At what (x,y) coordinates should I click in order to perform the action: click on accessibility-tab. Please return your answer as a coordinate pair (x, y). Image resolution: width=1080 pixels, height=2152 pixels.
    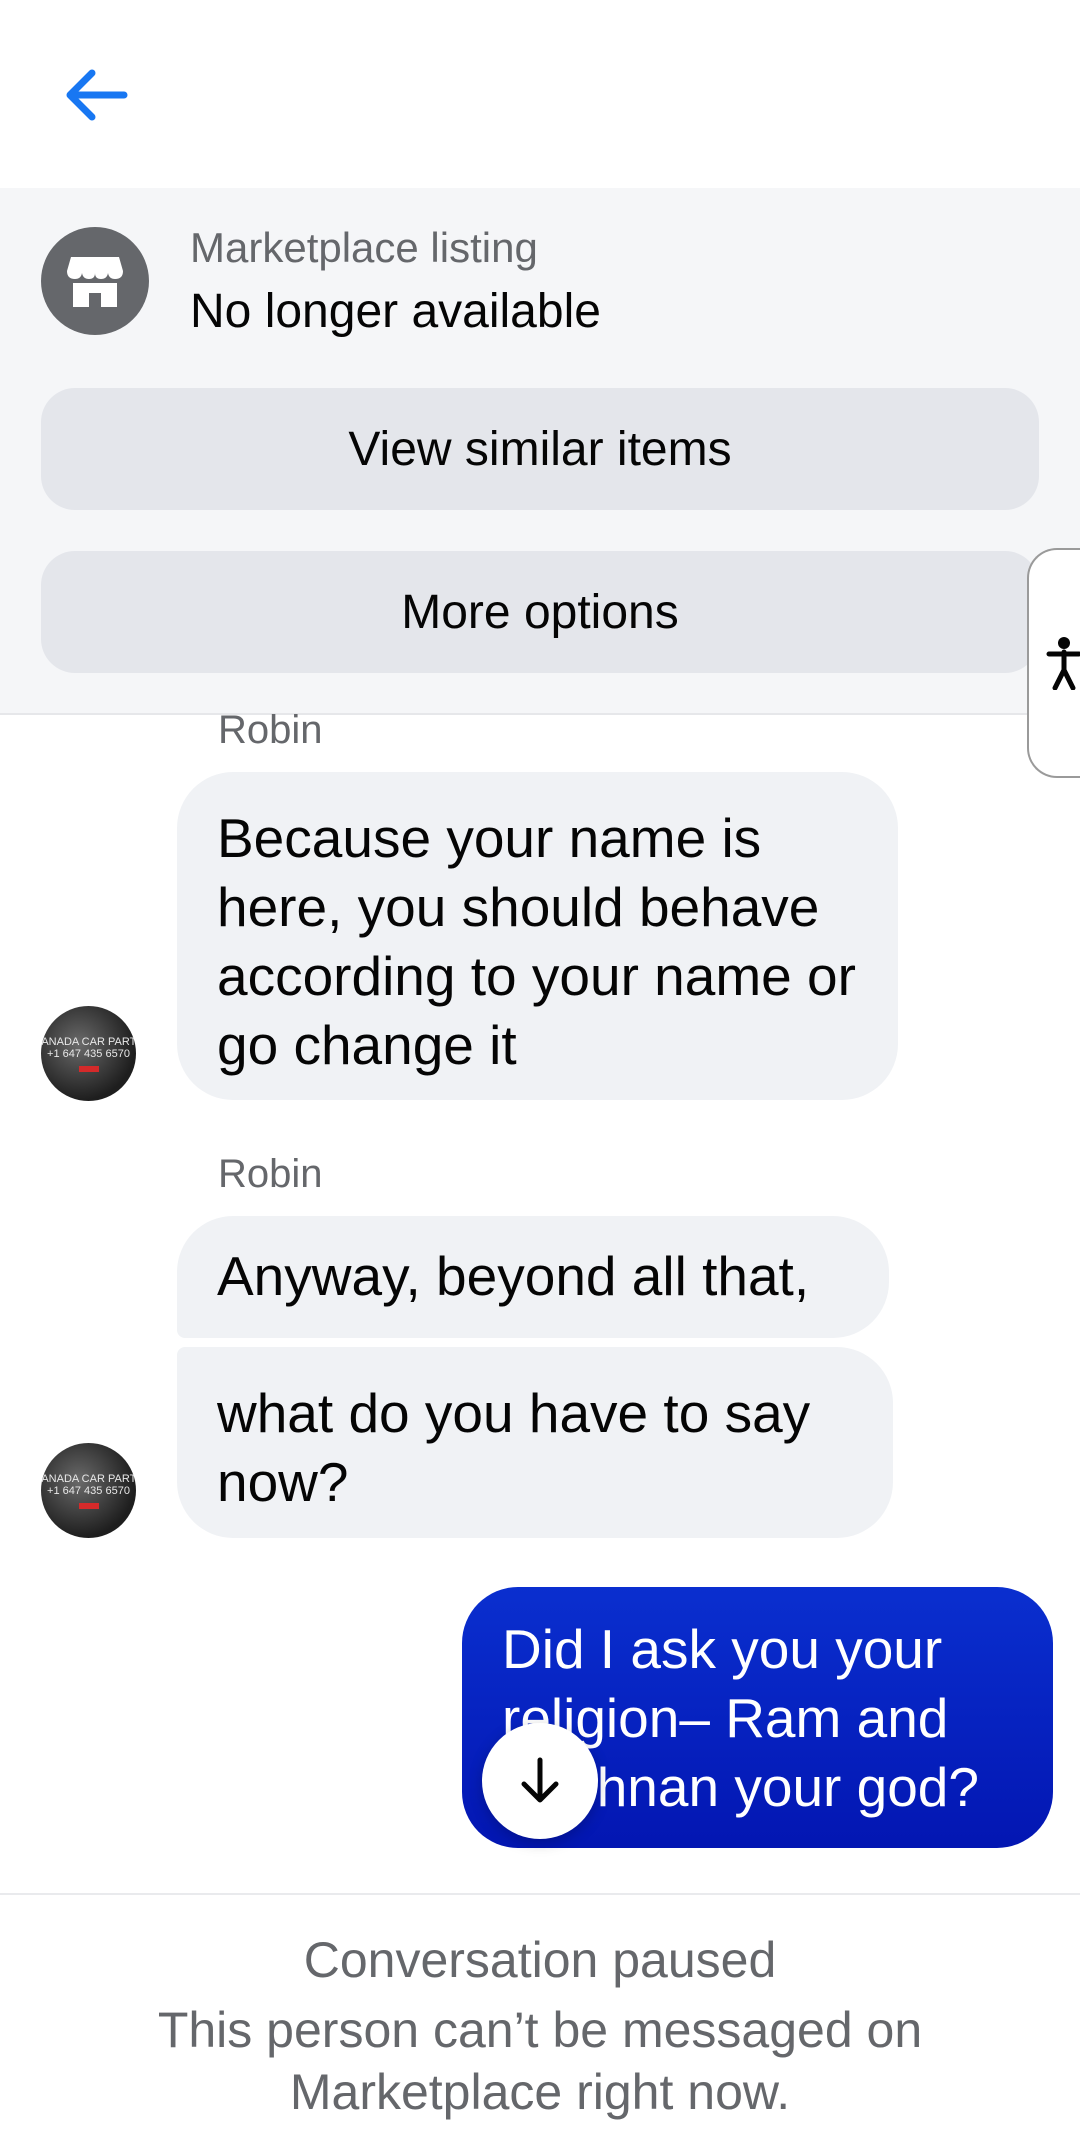
    Looking at the image, I should click on (1053, 663).